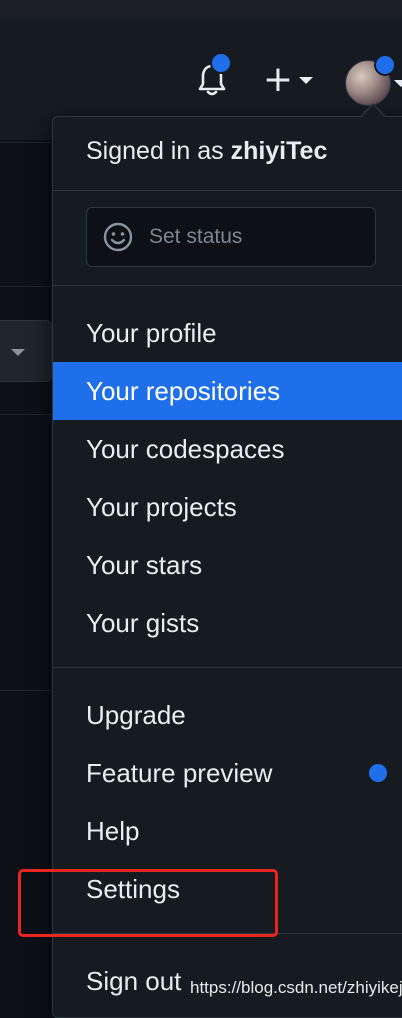  Describe the element at coordinates (227, 391) in the screenshot. I see `menu-item-your-repositories: Your repositories` at that location.